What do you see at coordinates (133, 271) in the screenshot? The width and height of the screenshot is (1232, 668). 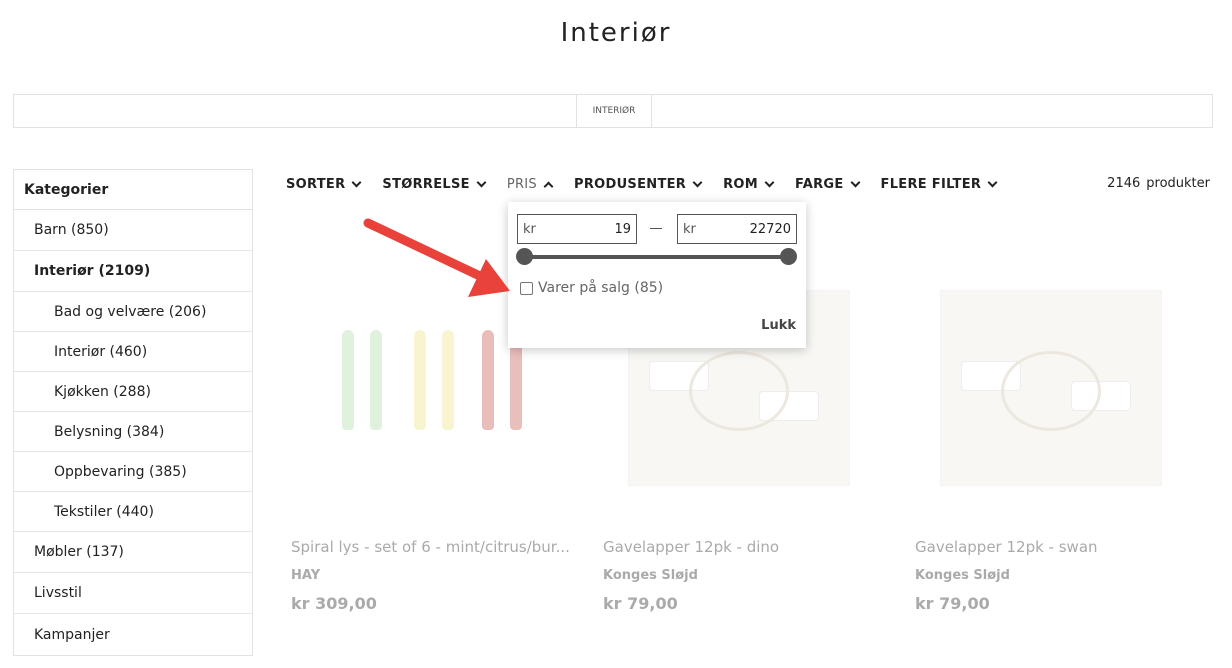 I see `sidebar-item-interior: Interiør (2109)` at bounding box center [133, 271].